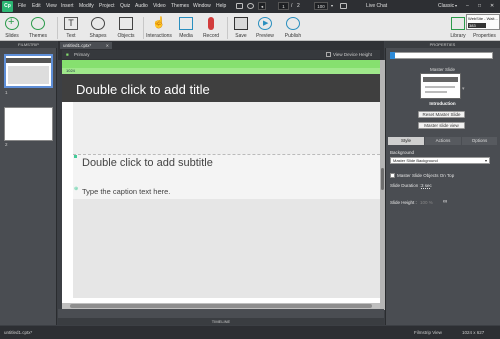 This screenshot has width=500, height=339. I want to click on tab-style: Style, so click(406, 141).